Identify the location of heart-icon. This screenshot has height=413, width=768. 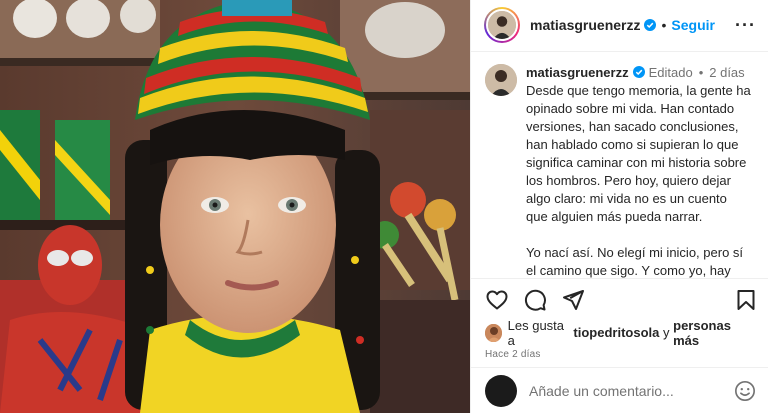
(497, 300).